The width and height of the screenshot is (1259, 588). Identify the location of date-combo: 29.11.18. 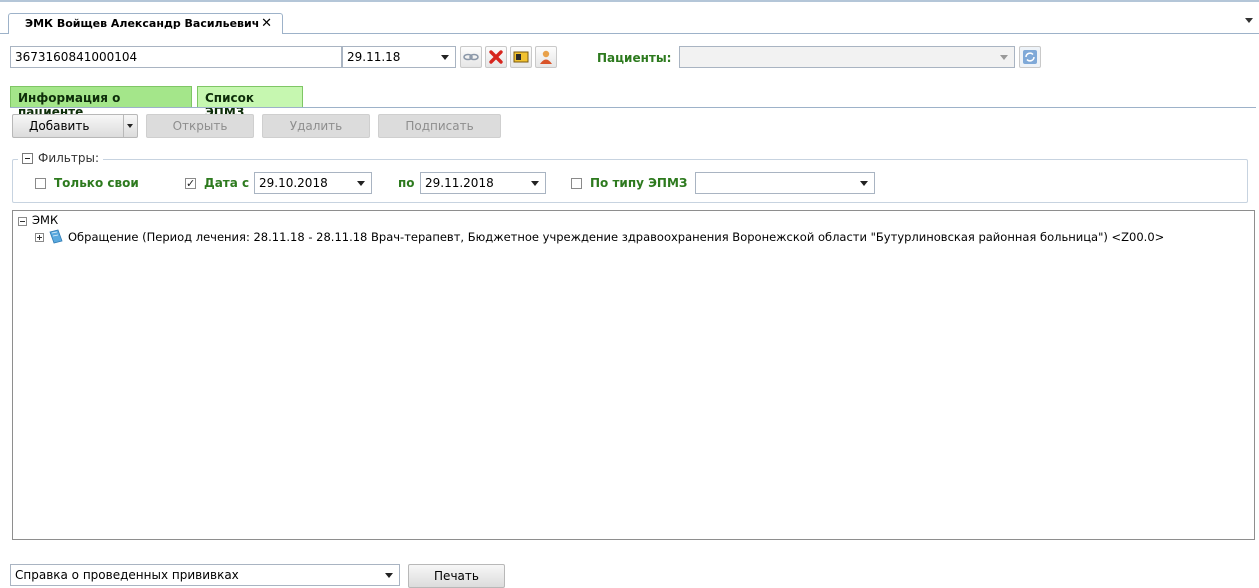
(399, 57).